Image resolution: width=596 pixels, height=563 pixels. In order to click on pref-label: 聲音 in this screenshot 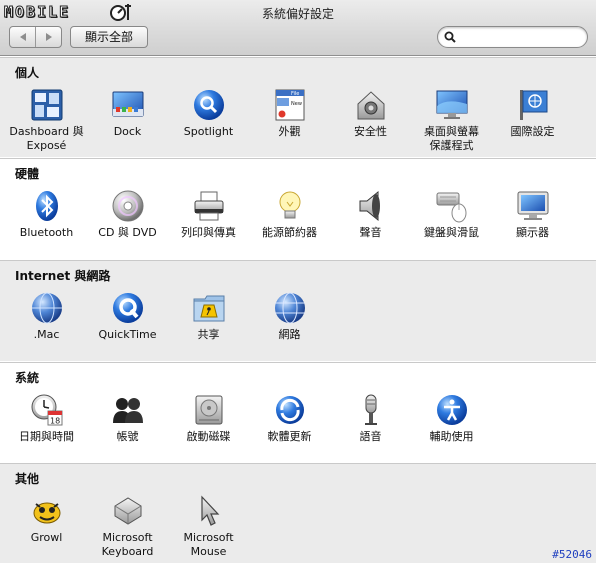, I will do `click(370, 232)`.